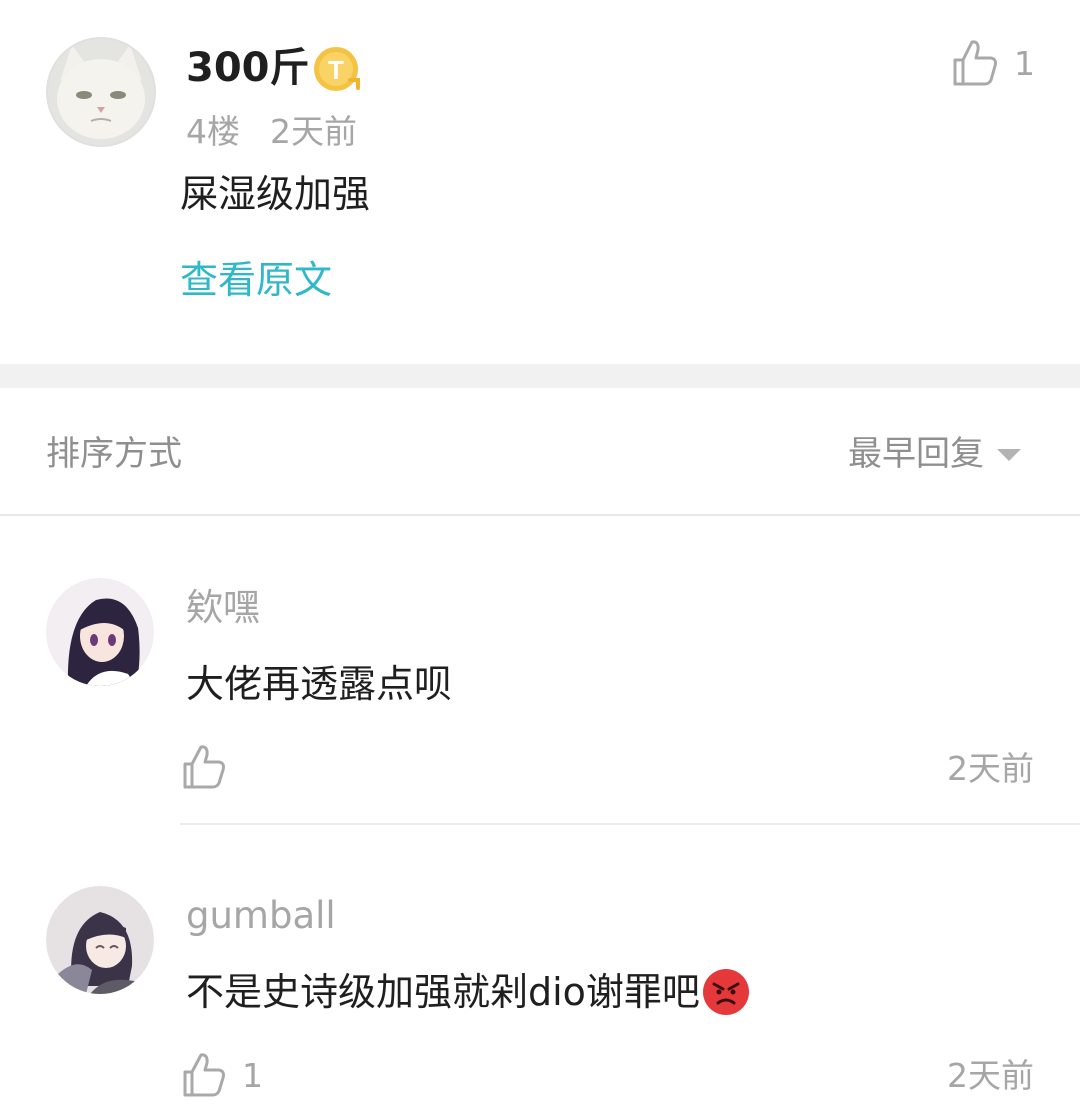 Image resolution: width=1080 pixels, height=1118 pixels. What do you see at coordinates (443, 992) in the screenshot?
I see `reply-text: 不是史诗级加强就剁dio谢罪吧` at bounding box center [443, 992].